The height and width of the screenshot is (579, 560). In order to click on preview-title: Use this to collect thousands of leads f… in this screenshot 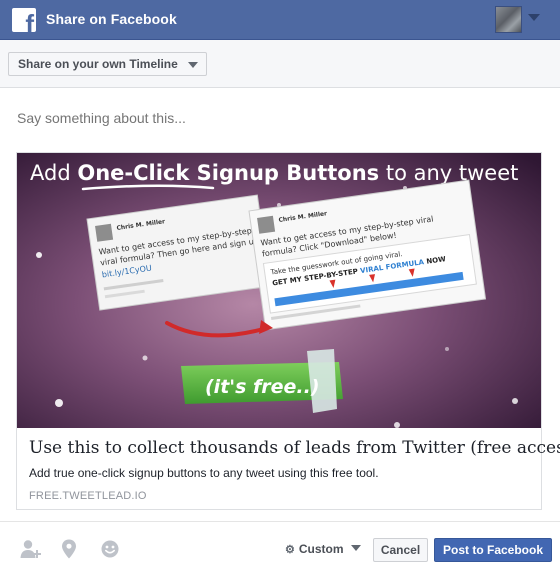, I will do `click(294, 448)`.